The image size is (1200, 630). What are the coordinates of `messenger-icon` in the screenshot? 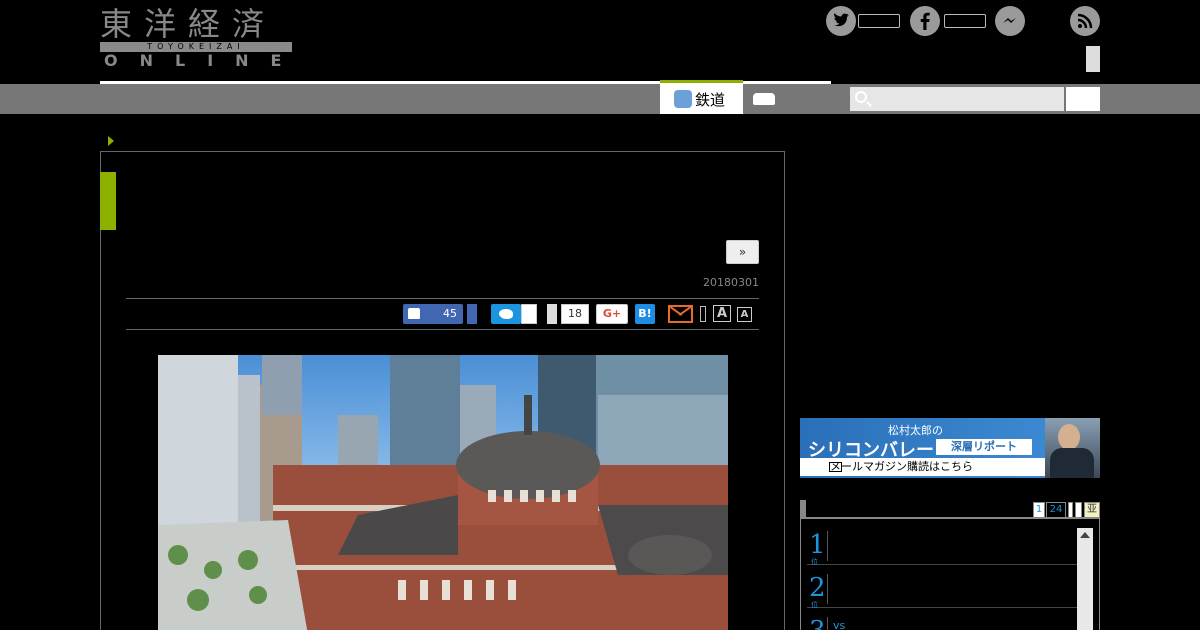 It's located at (1010, 21).